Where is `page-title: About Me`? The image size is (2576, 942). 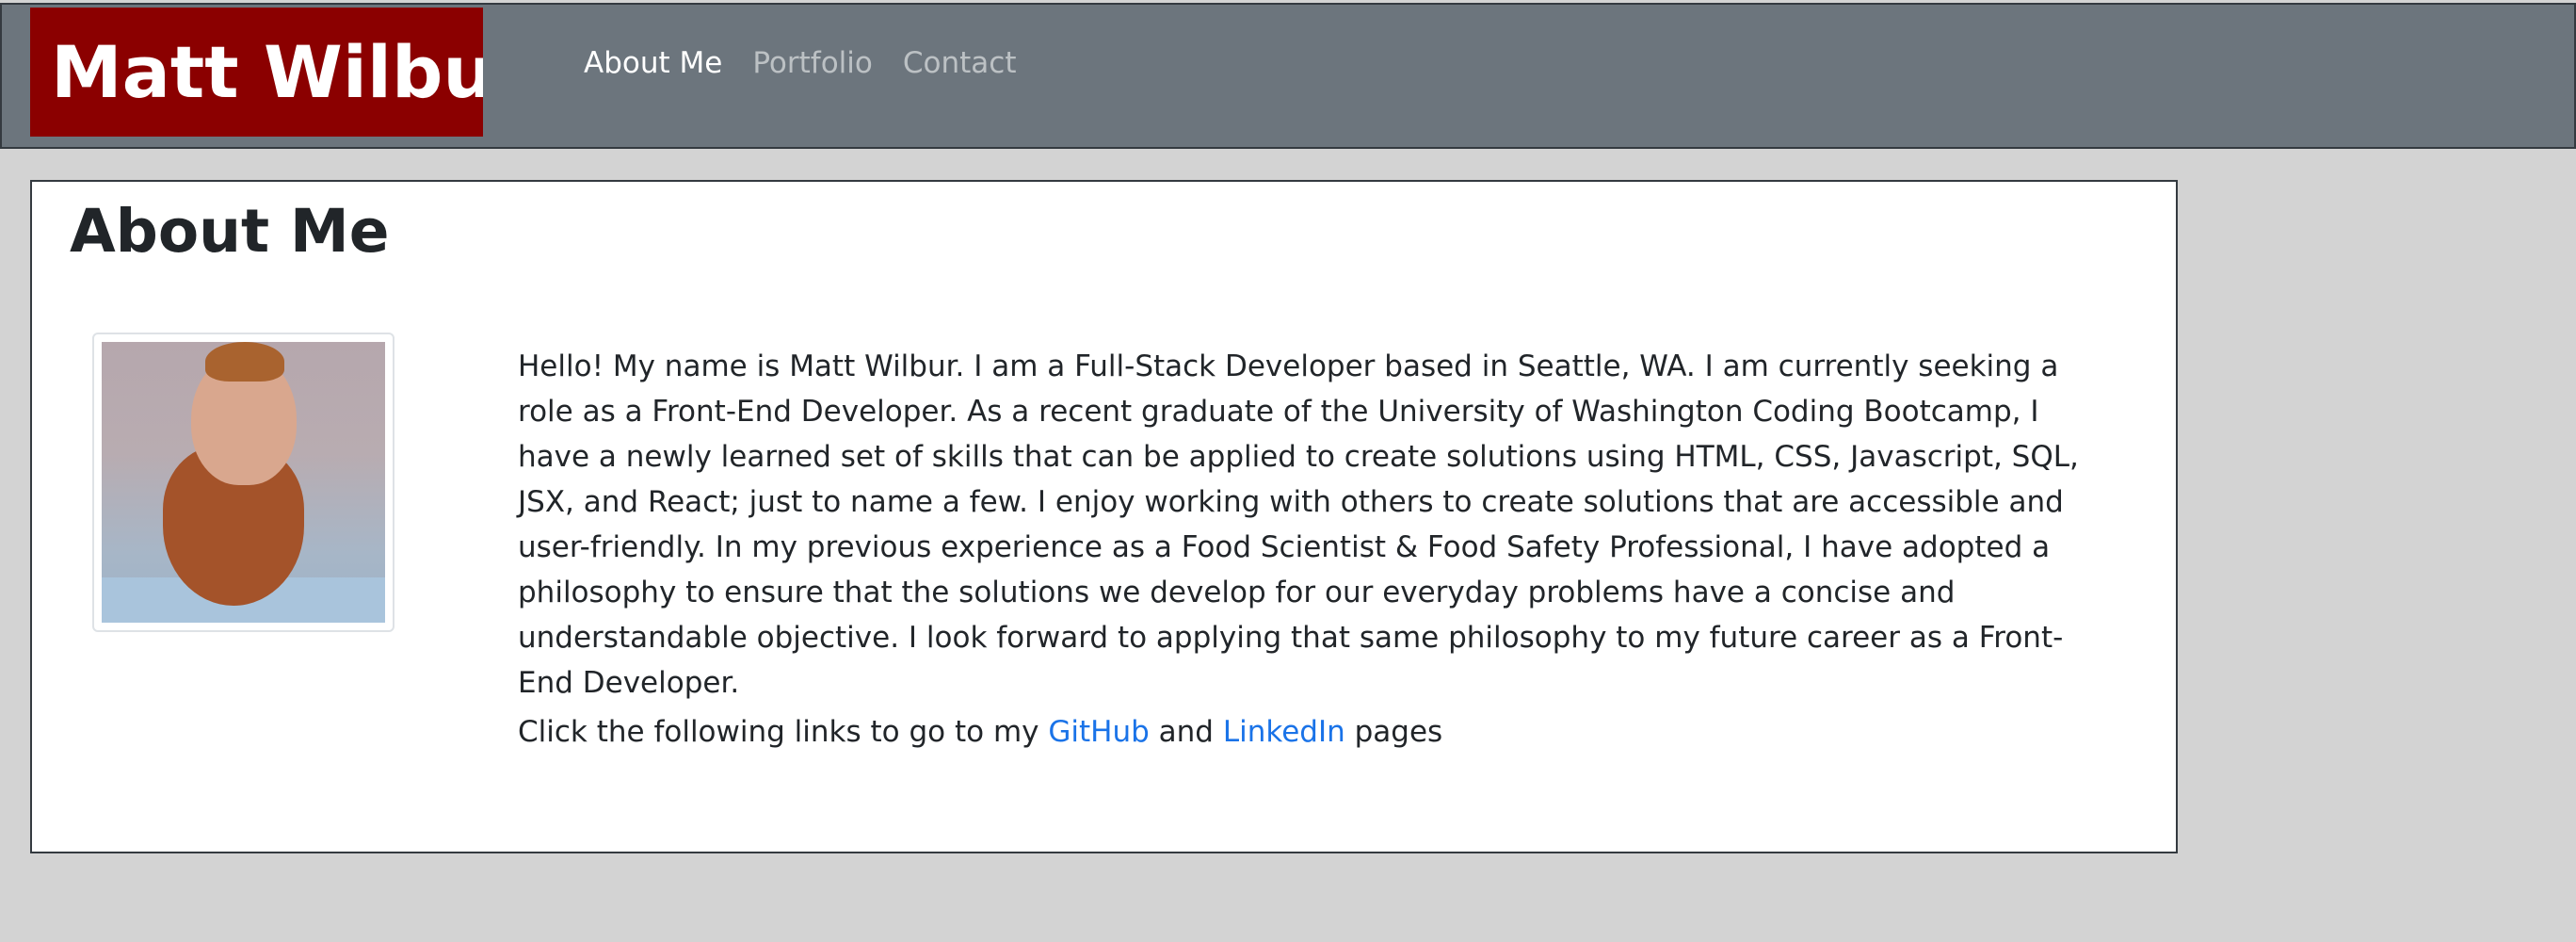 page-title: About Me is located at coordinates (230, 231).